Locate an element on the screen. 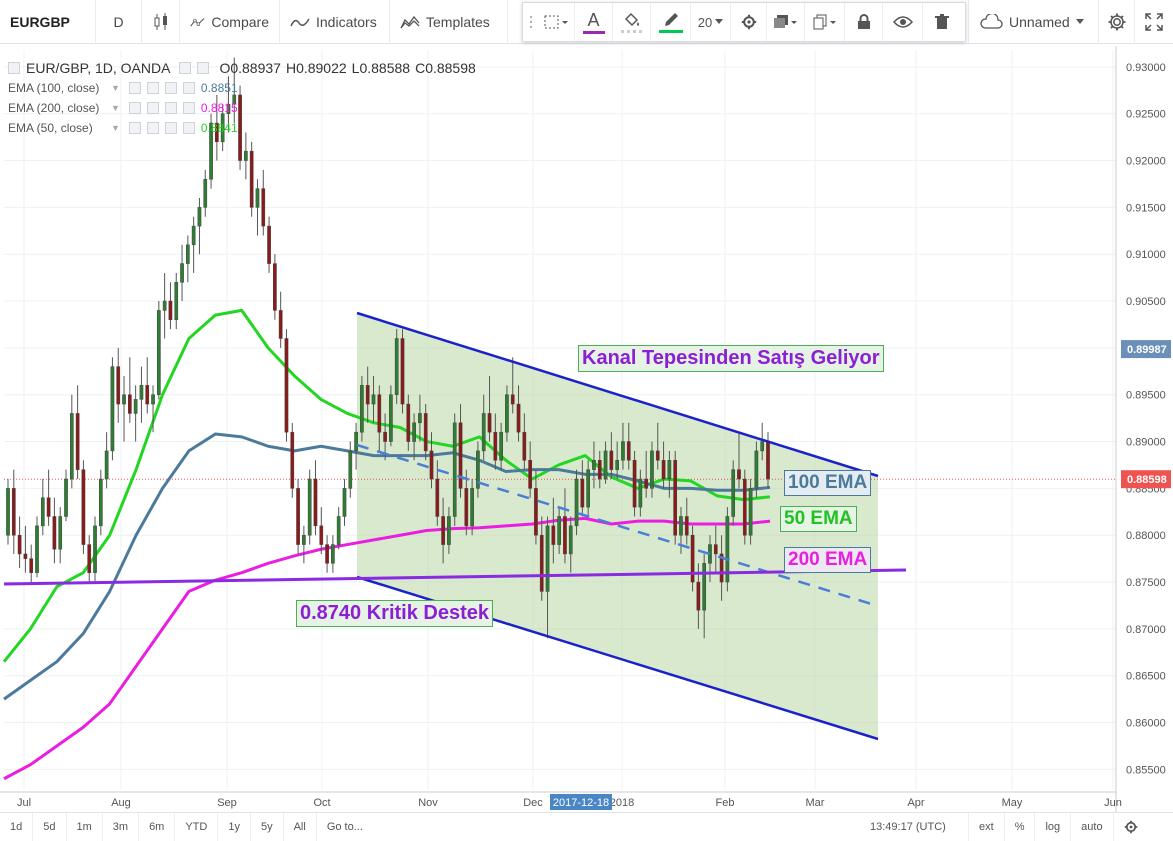 Image resolution: width=1173 pixels, height=841 pixels. indicators-button: Indicators is located at coordinates (335, 22).